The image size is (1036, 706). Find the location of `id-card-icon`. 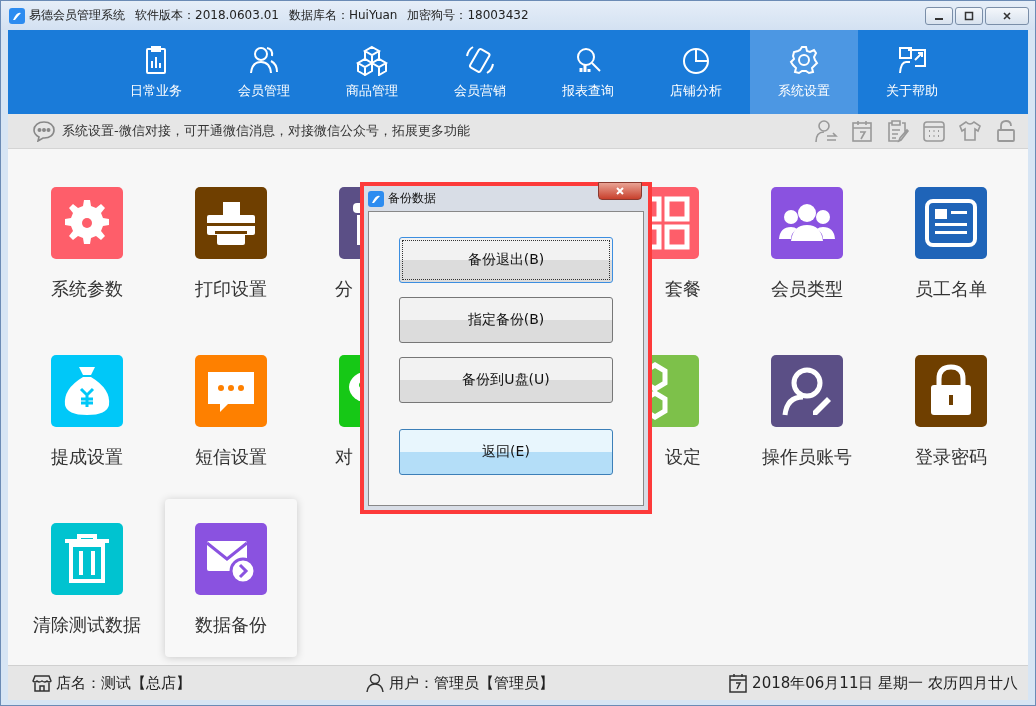

id-card-icon is located at coordinates (951, 223).